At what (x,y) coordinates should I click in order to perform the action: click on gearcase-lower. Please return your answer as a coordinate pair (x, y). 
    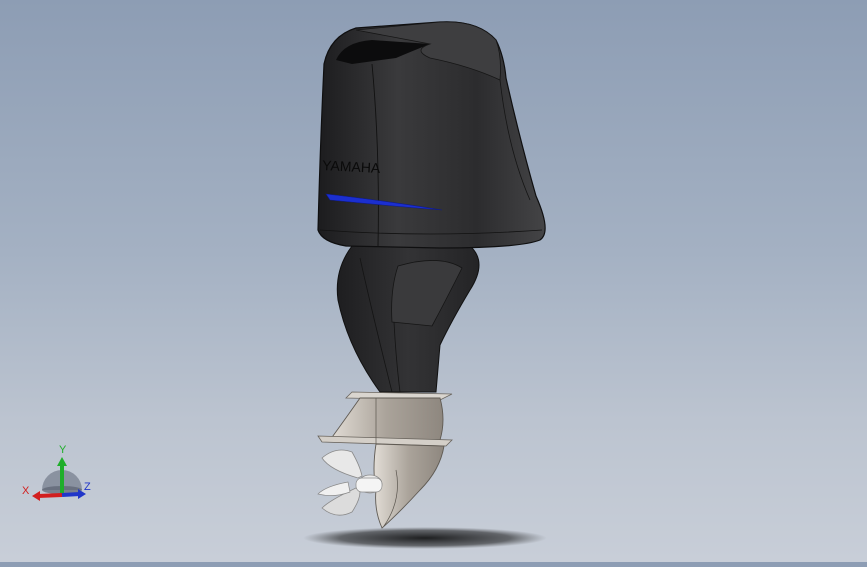
    Looking at the image, I should click on (409, 486).